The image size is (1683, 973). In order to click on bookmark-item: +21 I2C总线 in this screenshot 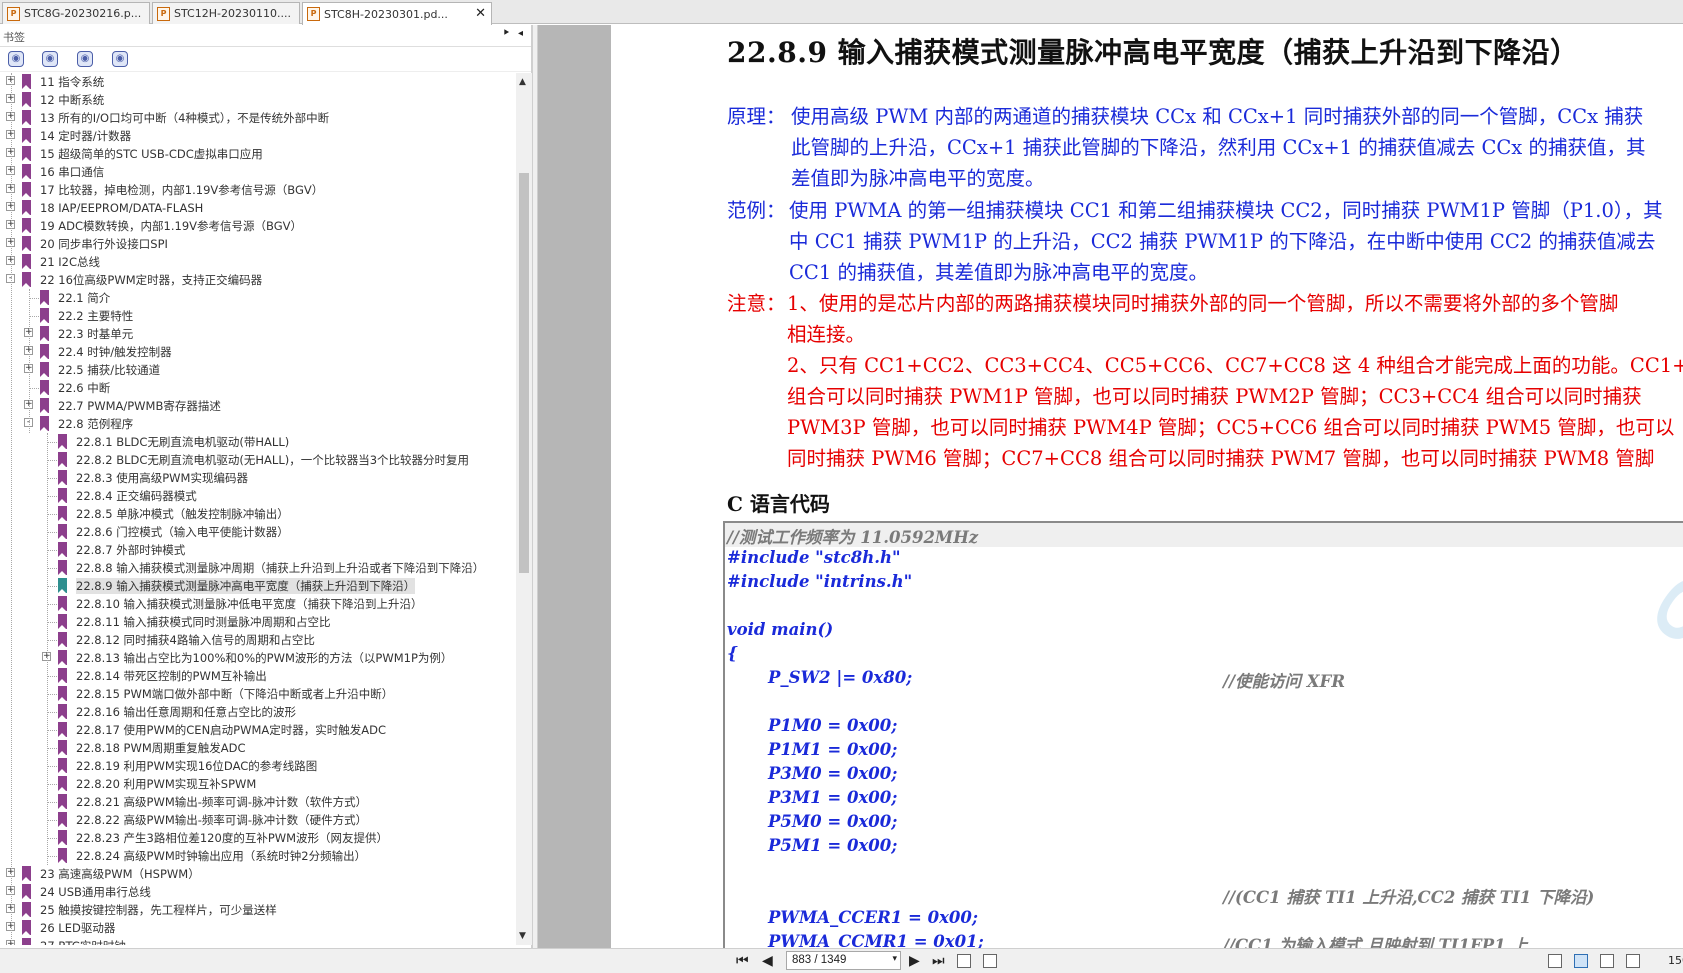, I will do `click(258, 262)`.